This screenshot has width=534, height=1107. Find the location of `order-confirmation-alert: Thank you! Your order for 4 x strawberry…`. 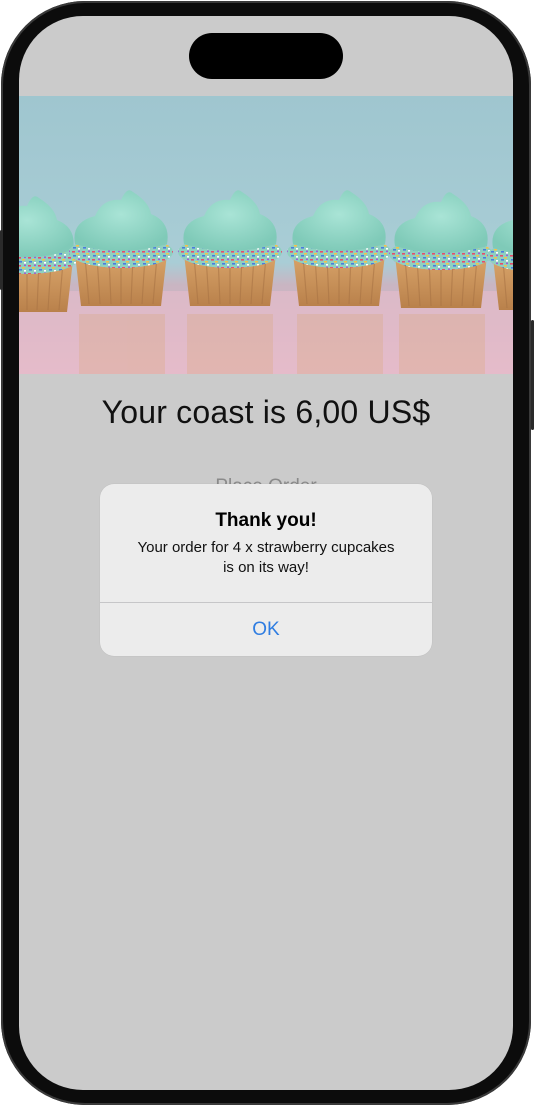

order-confirmation-alert: Thank you! Your order for 4 x strawberry… is located at coordinates (266, 570).